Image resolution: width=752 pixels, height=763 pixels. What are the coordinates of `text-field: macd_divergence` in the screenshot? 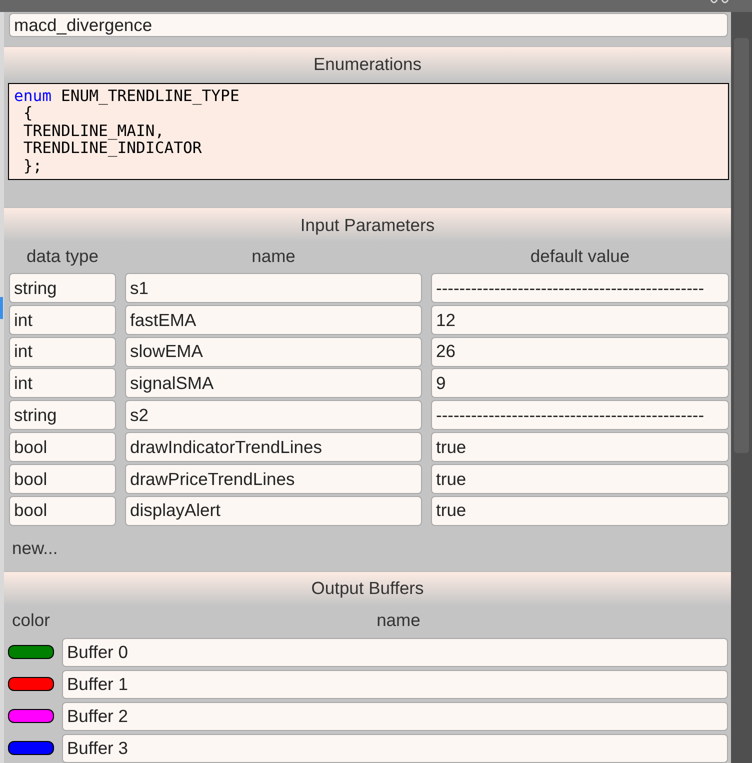 It's located at (368, 25).